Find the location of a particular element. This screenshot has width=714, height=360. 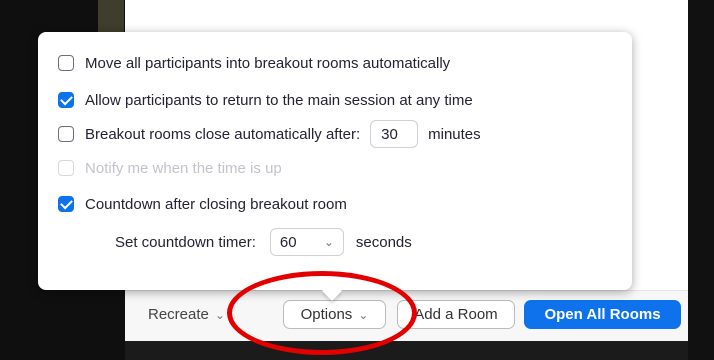

checkbox-countdown is located at coordinates (66, 204).